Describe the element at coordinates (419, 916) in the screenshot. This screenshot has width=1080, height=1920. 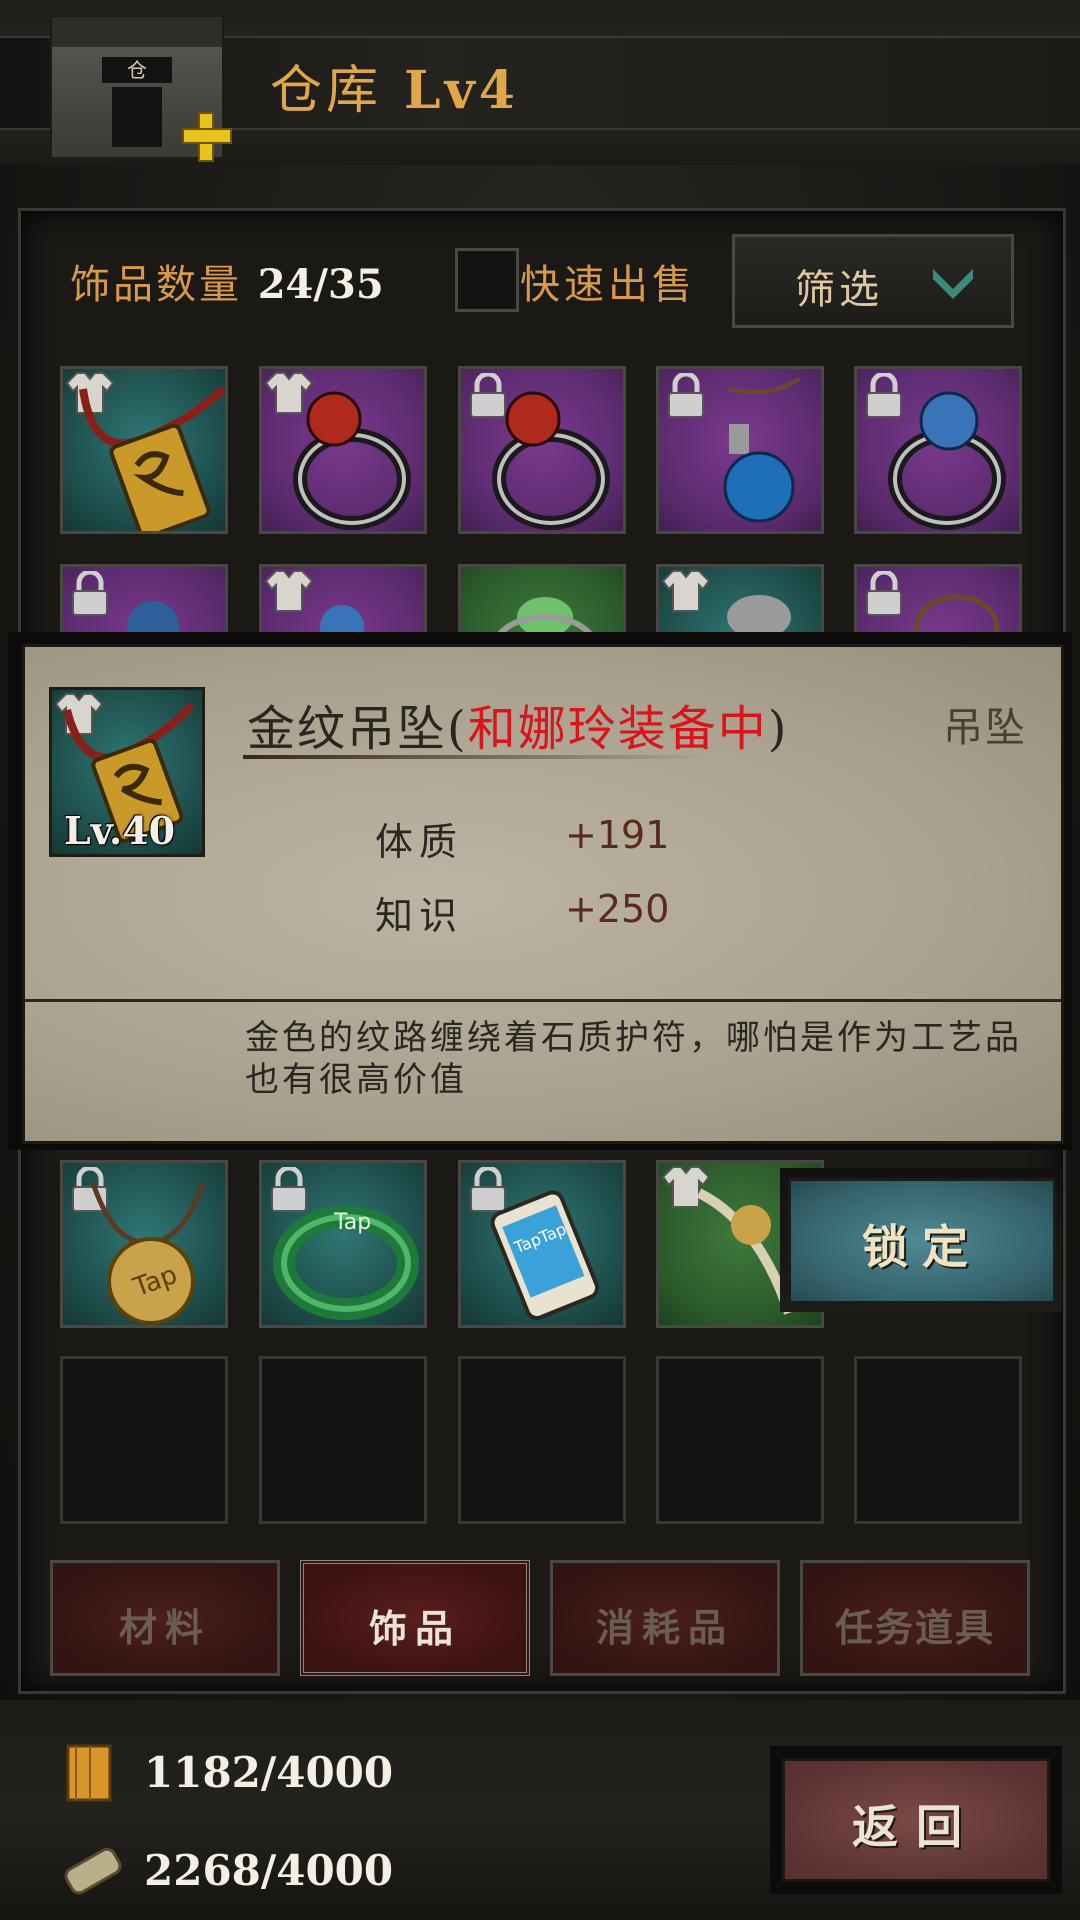
I see `stat-name: 知识` at that location.